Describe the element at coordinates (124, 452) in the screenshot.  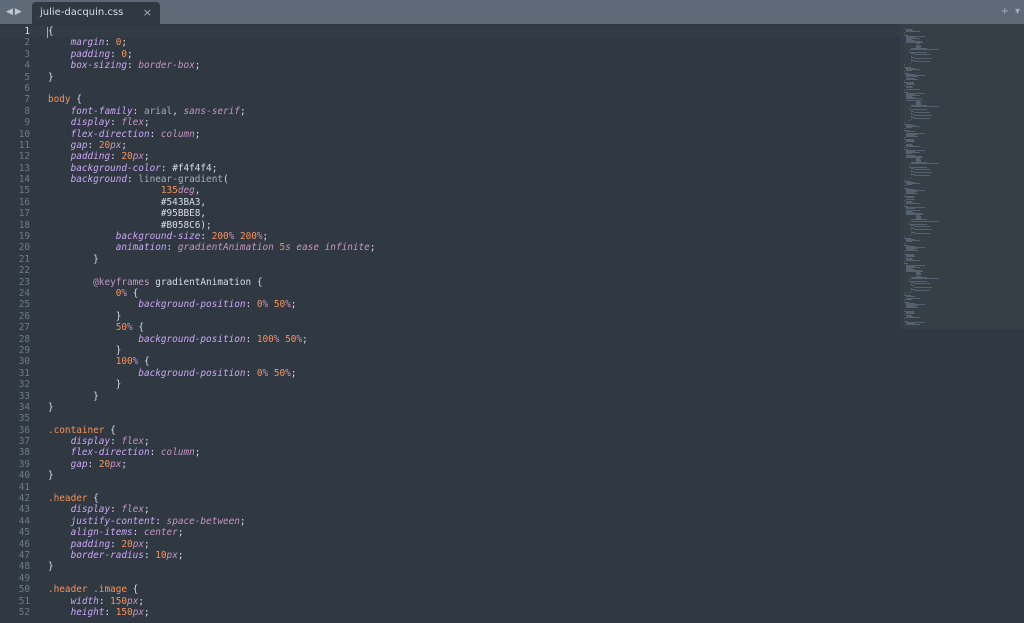
I see `code-text: flex-direction: column;` at that location.